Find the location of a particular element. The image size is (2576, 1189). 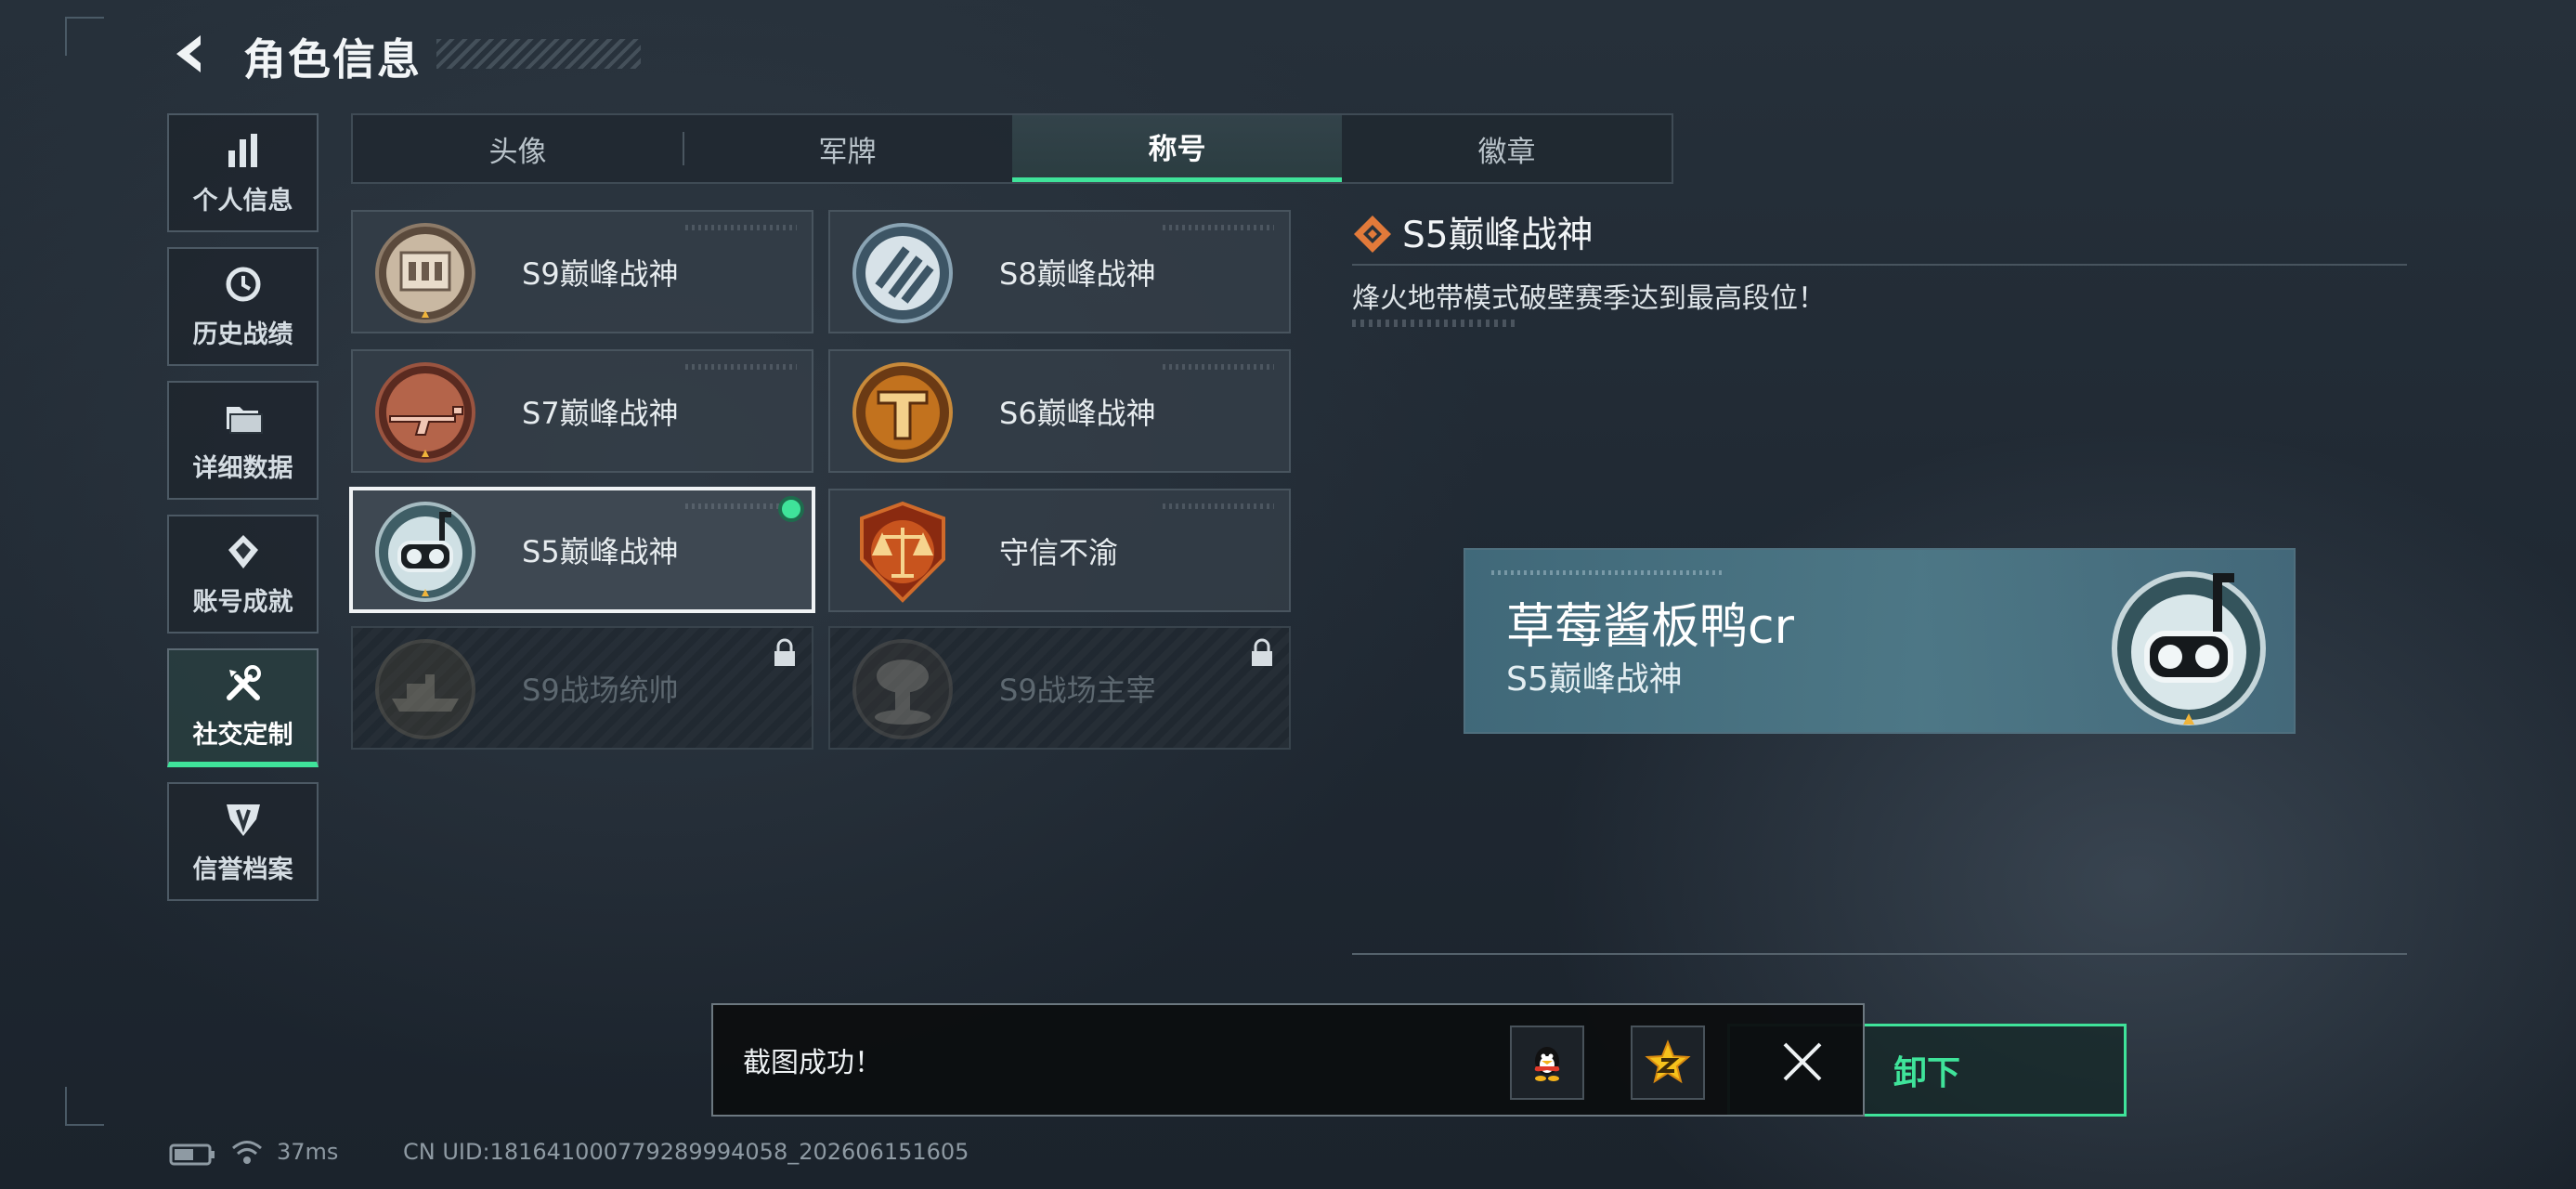

title-card-s9-dominator: S9战场主宰 is located at coordinates (1059, 688).